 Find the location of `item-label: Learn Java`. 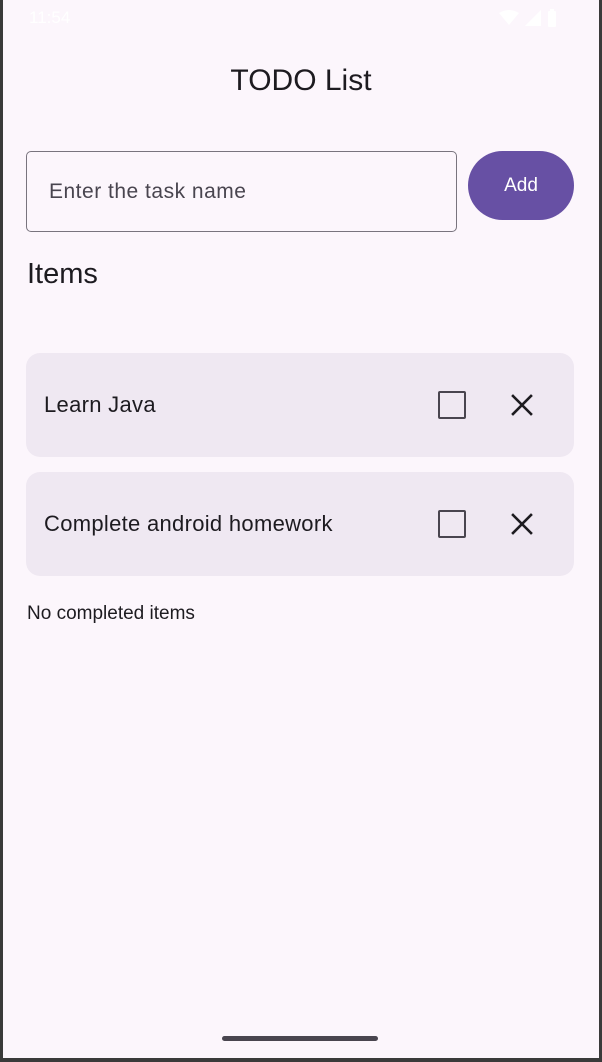

item-label: Learn Java is located at coordinates (100, 404).